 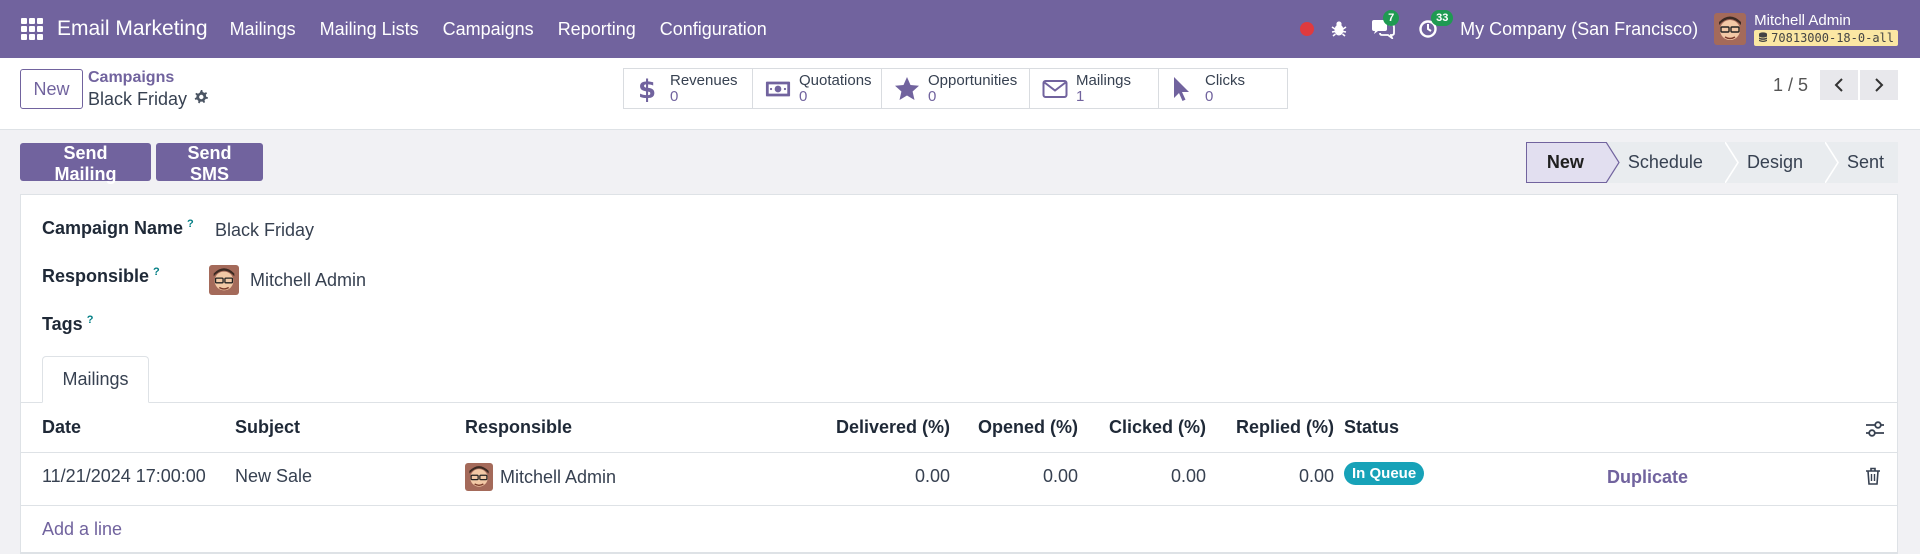 I want to click on stage-label: New, so click(x=1565, y=162).